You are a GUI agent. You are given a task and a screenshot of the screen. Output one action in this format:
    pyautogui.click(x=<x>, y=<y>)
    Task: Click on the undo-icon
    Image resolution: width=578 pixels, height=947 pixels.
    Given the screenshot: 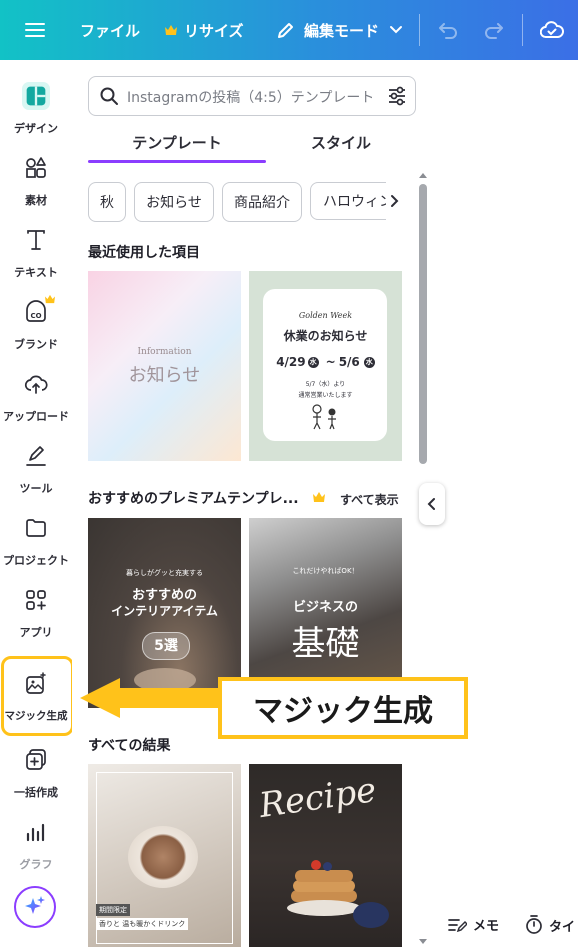 What is the action you would take?
    pyautogui.click(x=448, y=31)
    